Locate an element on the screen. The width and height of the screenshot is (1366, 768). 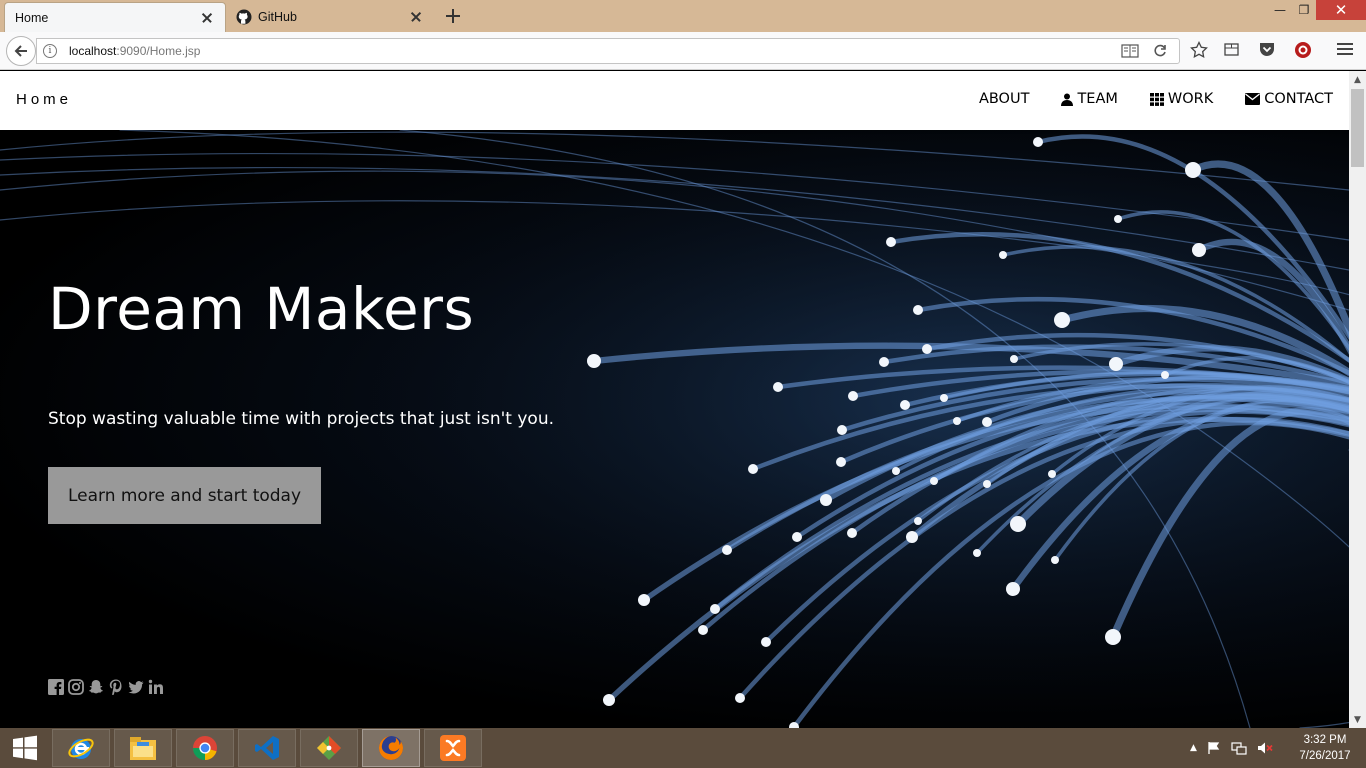
site-nav-links: ABOUT TEAM WORK CONTACT is located at coordinates (1156, 99).